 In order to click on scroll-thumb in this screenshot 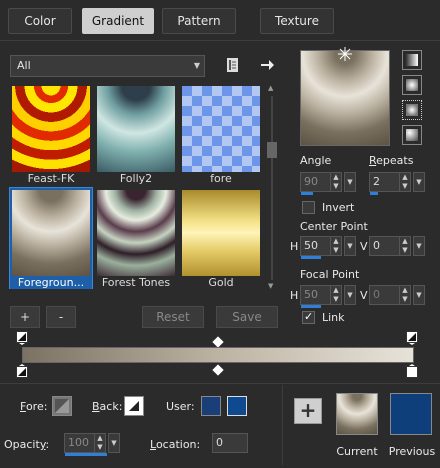, I will do `click(272, 150)`.